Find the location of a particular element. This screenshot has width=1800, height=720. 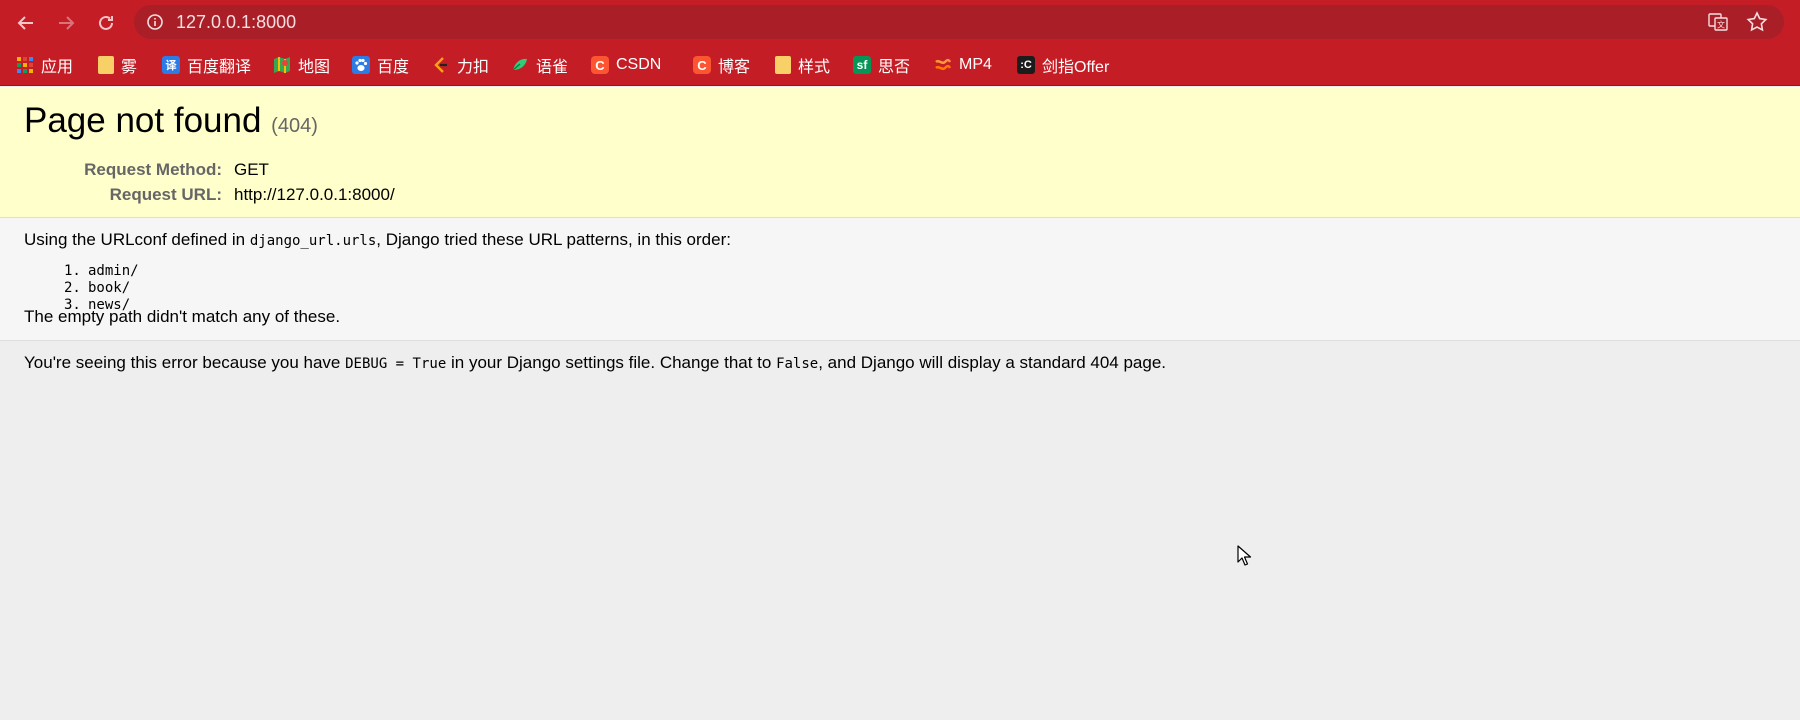

bookmark-baidu: 百度 is located at coordinates (380, 65).